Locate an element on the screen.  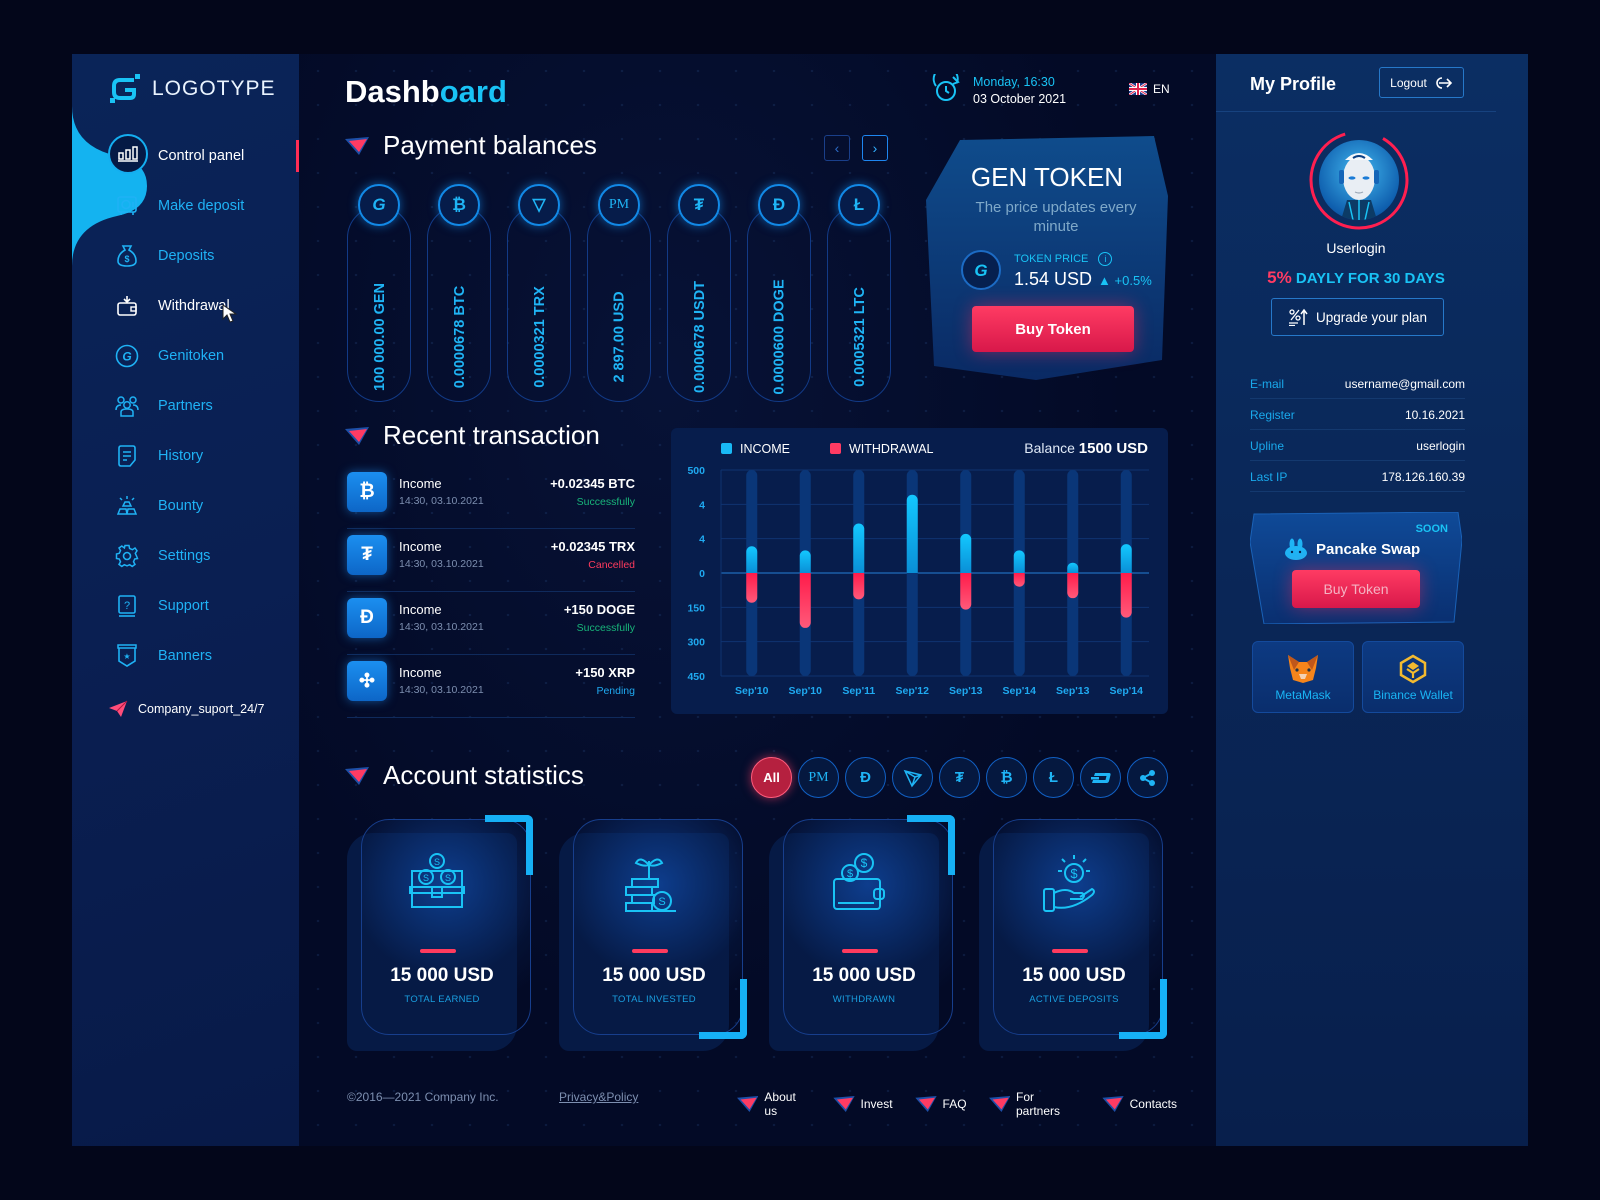
stat-card-withdrawn: $ $15 000 USD WITHDRAWN is located at coordinates (864, 933).